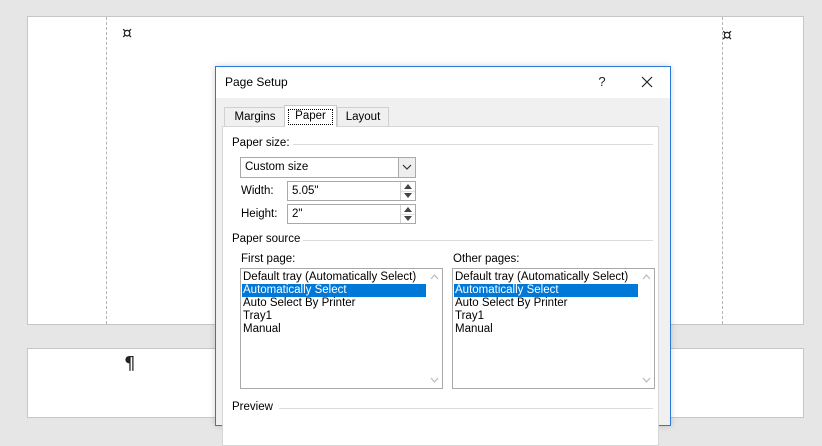  I want to click on tab-label: Layout, so click(363, 117).